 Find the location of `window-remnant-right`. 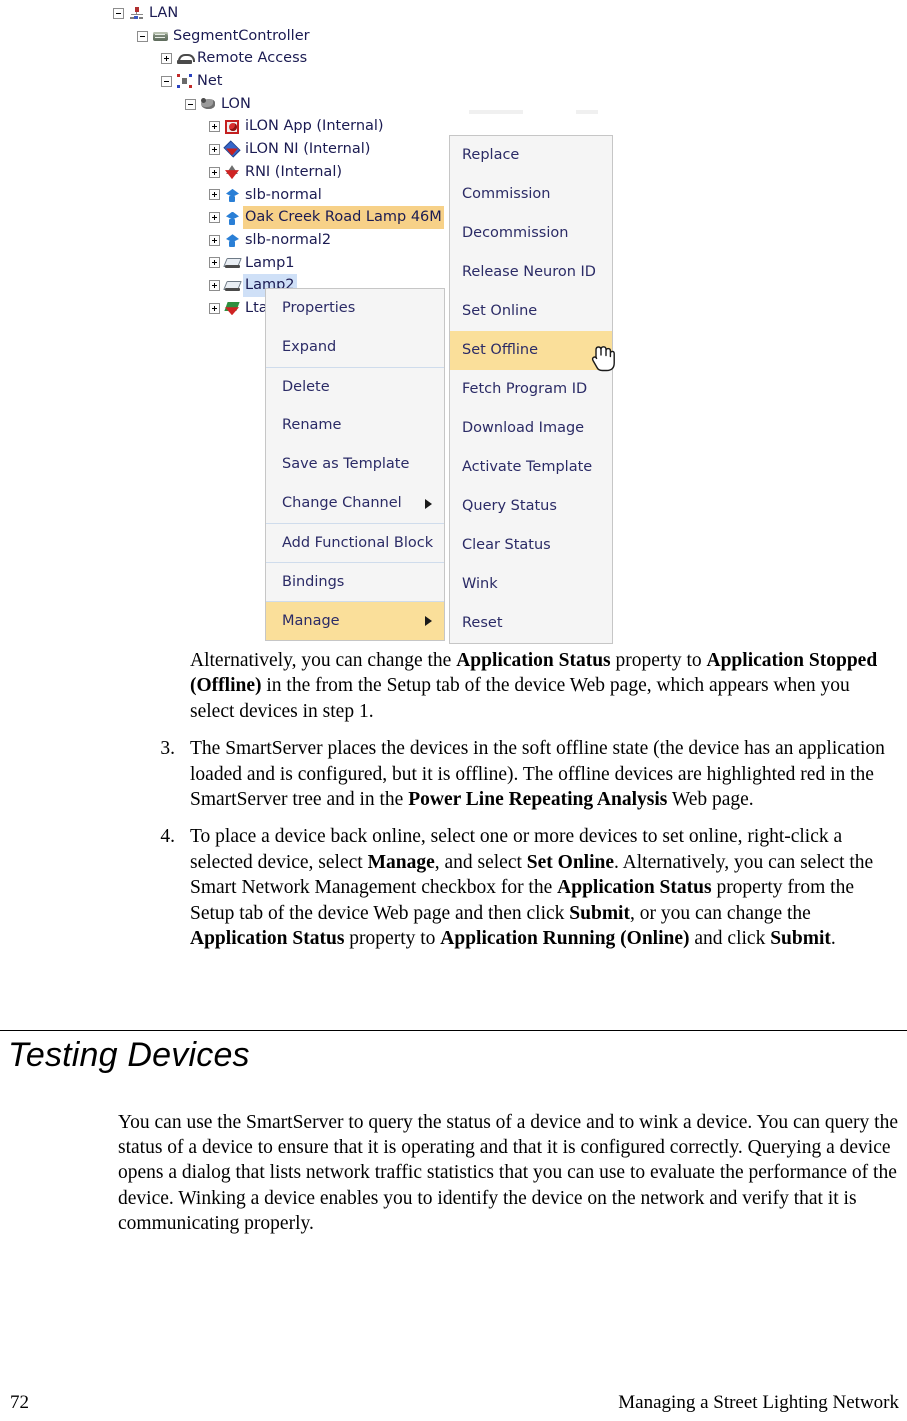

window-remnant-right is located at coordinates (587, 112).